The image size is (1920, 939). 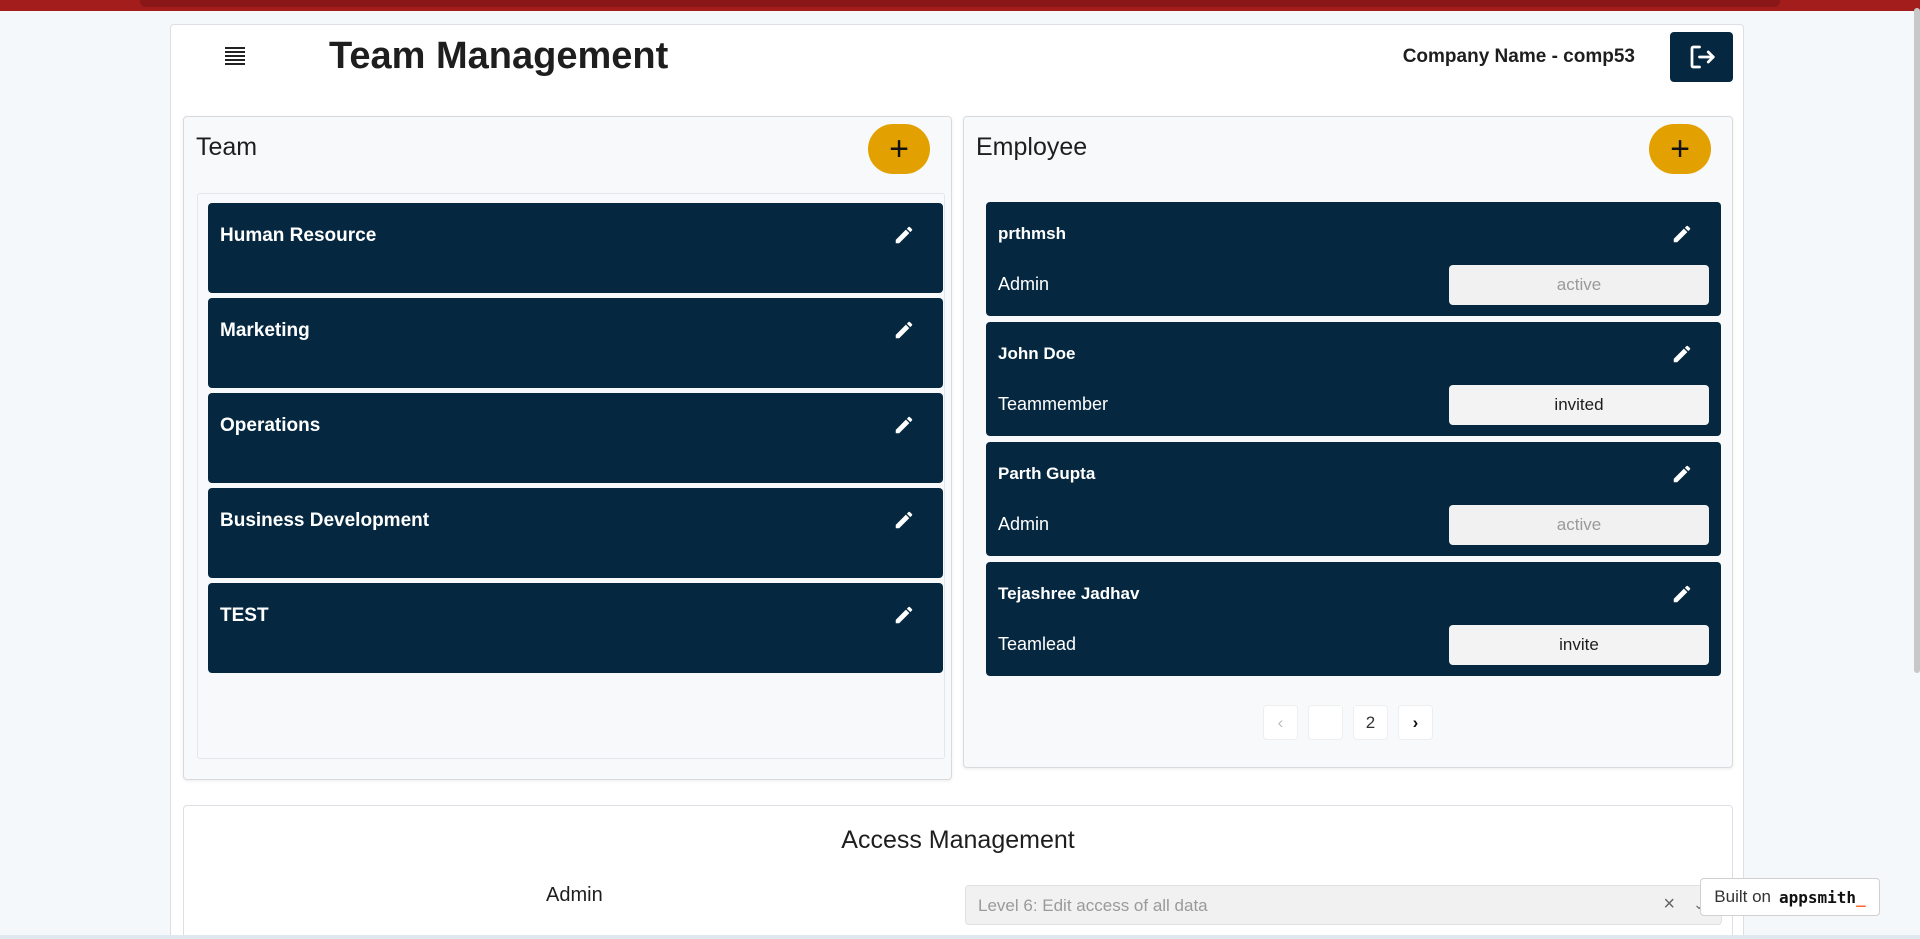 What do you see at coordinates (325, 520) in the screenshot?
I see `team-name: Business Development` at bounding box center [325, 520].